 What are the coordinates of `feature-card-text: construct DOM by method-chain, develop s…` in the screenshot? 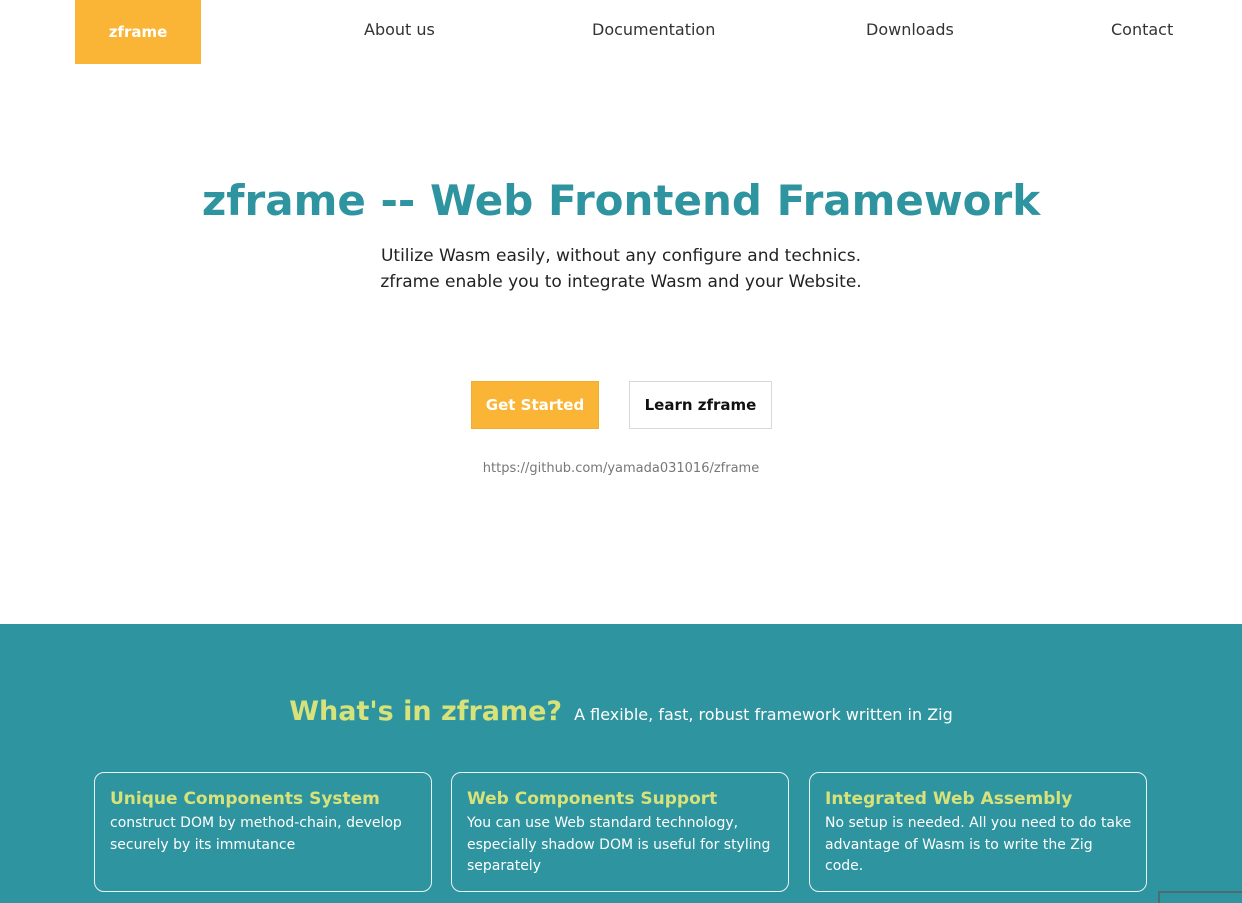 It's located at (256, 834).